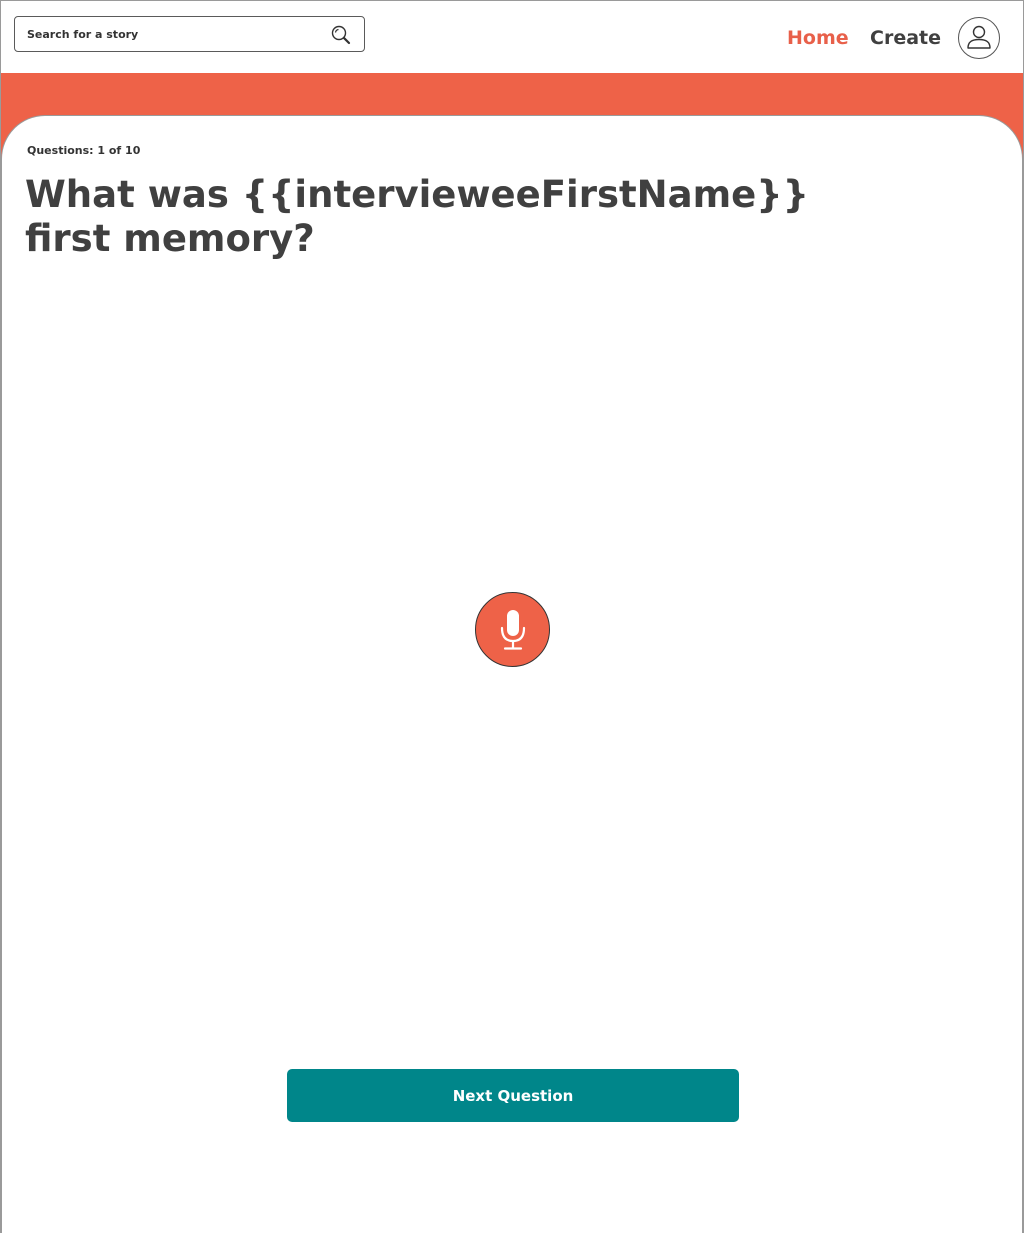 The width and height of the screenshot is (1024, 1233). What do you see at coordinates (512, 37) in the screenshot?
I see `top-header: Home Create` at bounding box center [512, 37].